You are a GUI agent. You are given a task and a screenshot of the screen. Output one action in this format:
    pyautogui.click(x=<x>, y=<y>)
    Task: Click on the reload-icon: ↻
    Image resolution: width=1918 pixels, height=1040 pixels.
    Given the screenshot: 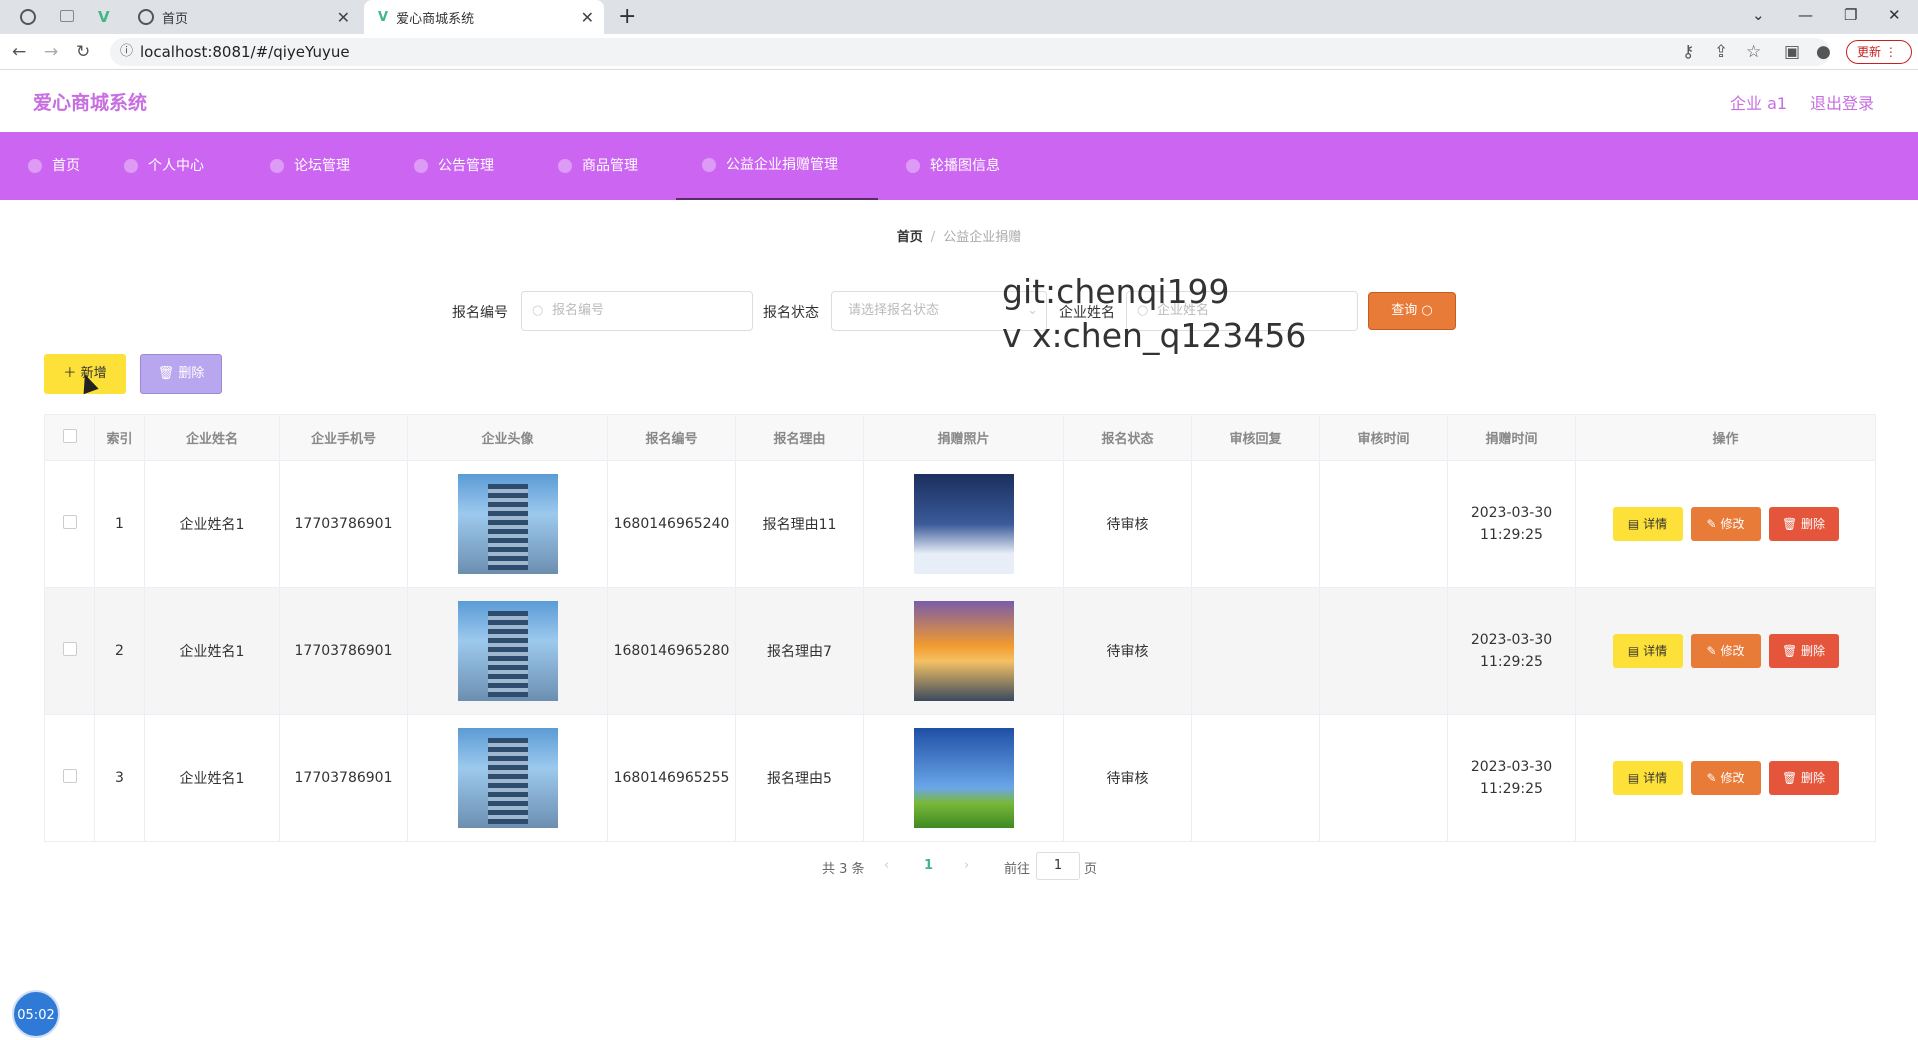 What is the action you would take?
    pyautogui.click(x=83, y=52)
    